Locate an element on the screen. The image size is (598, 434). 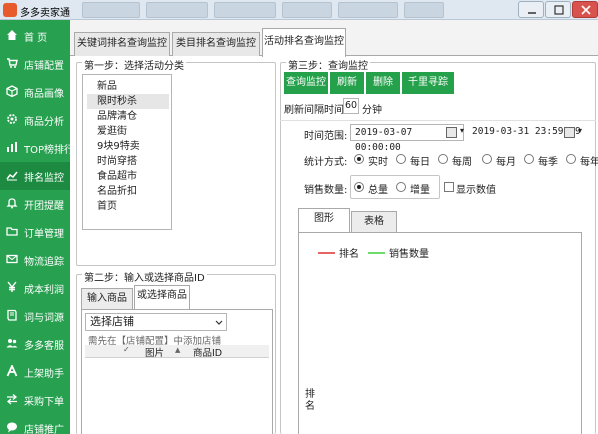
close-icon is located at coordinates (586, 10).